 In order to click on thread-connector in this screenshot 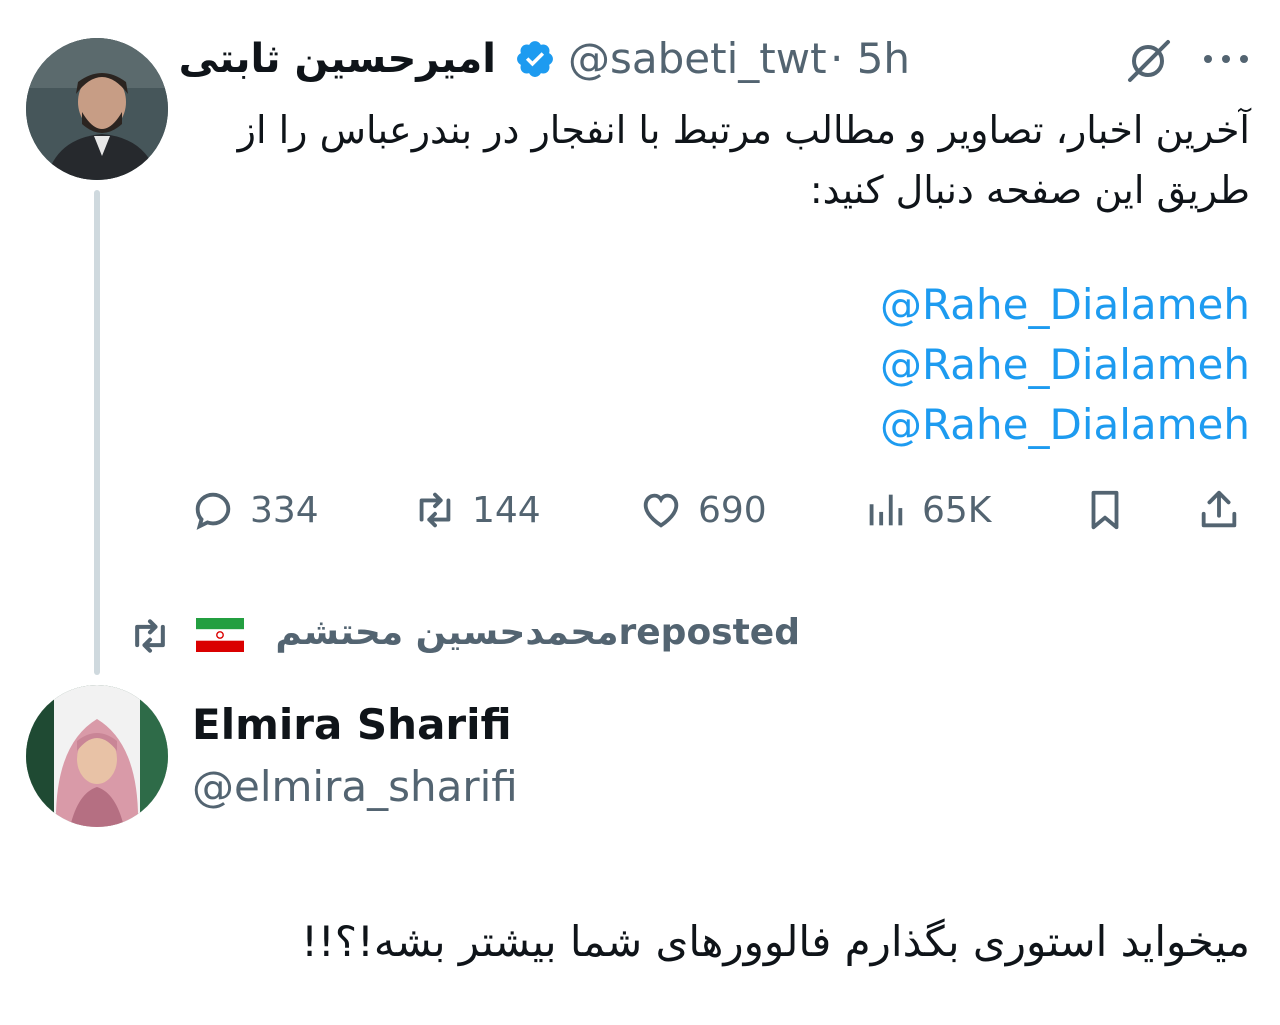, I will do `click(97, 432)`.